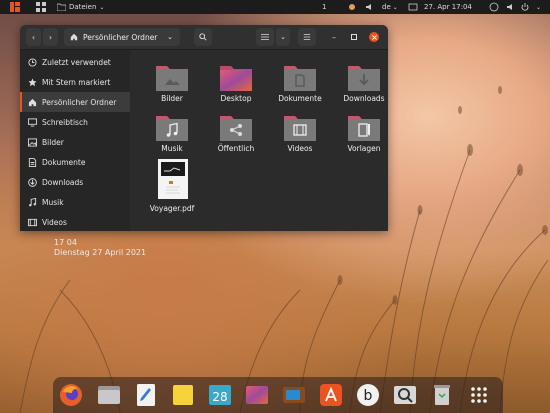  I want to click on file-item-label: Voyager.pdf, so click(172, 208).